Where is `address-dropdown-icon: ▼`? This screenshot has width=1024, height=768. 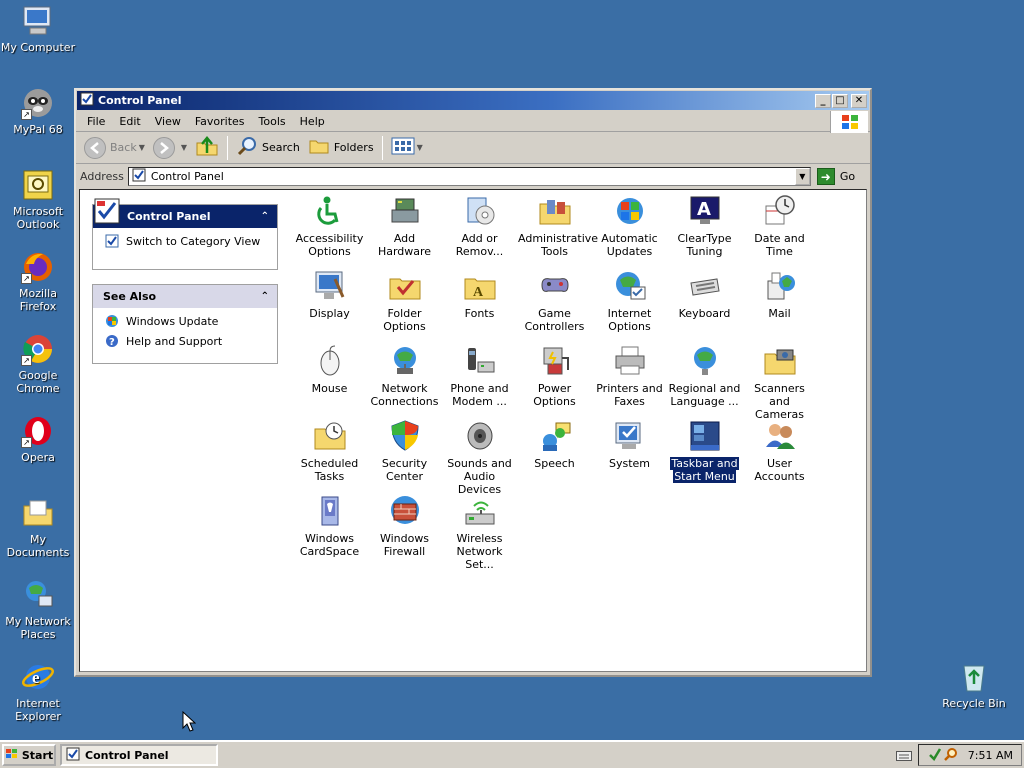 address-dropdown-icon: ▼ is located at coordinates (802, 176).